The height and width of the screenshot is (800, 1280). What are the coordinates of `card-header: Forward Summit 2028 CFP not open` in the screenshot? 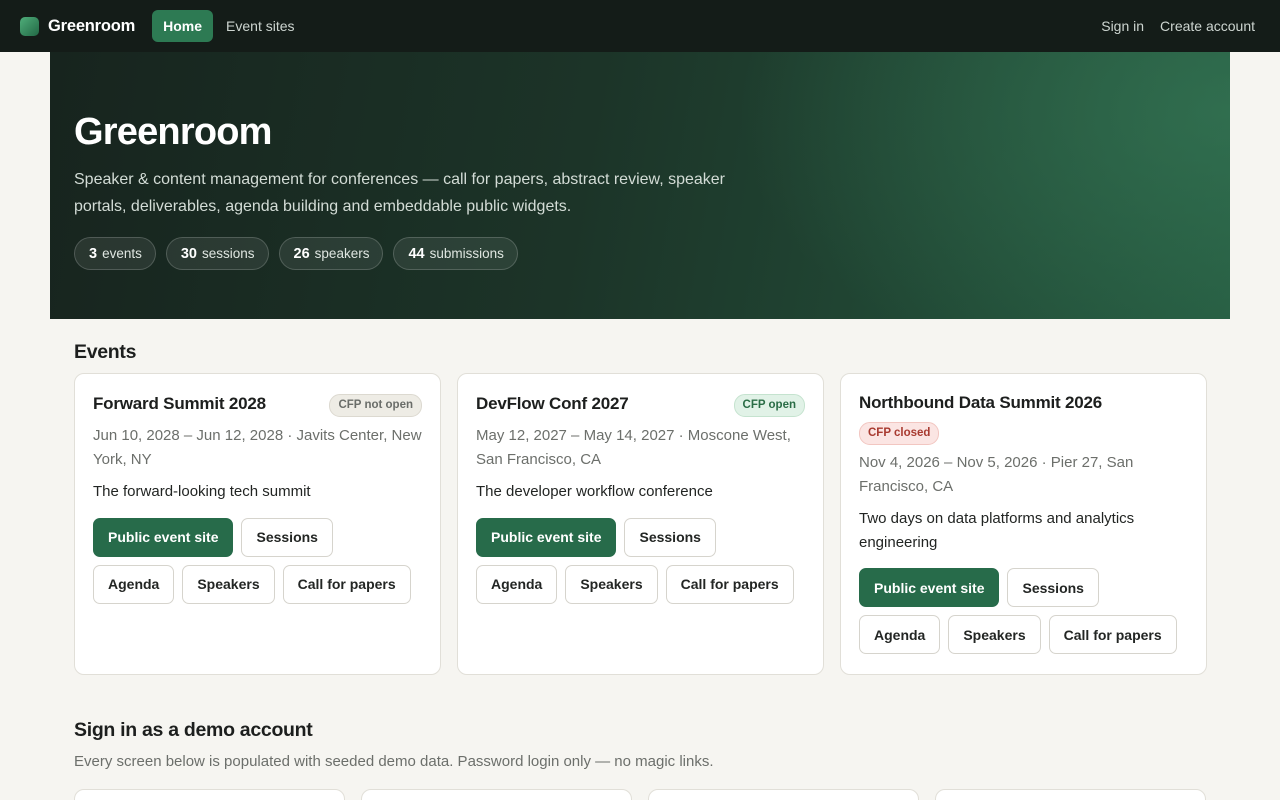 It's located at (257, 405).